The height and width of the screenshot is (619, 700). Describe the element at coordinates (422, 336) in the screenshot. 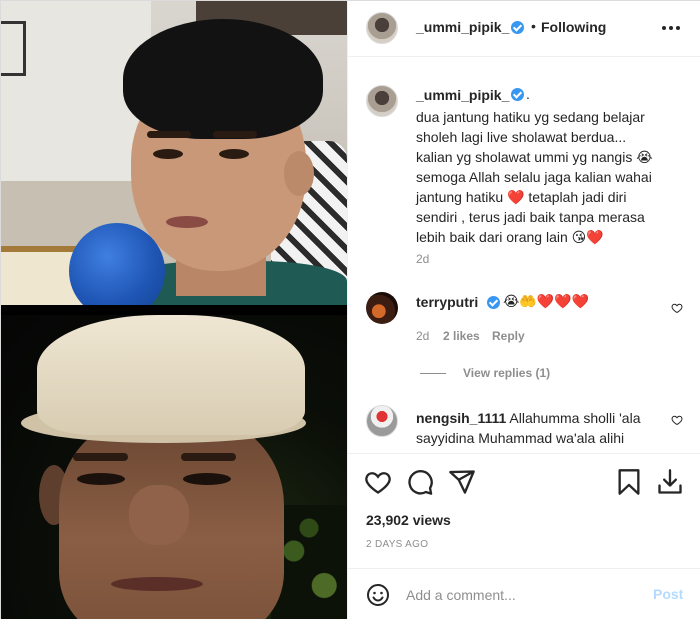

I see `comment-timestamp: 2d` at that location.